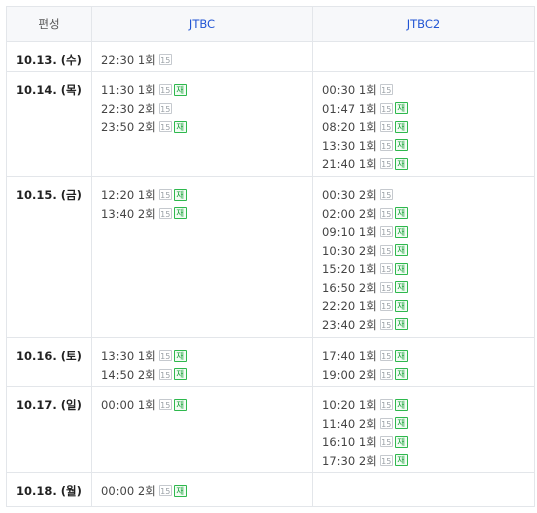 Image resolution: width=537 pixels, height=513 pixels. What do you see at coordinates (118, 356) in the screenshot?
I see `airing-time: 13:30` at bounding box center [118, 356].